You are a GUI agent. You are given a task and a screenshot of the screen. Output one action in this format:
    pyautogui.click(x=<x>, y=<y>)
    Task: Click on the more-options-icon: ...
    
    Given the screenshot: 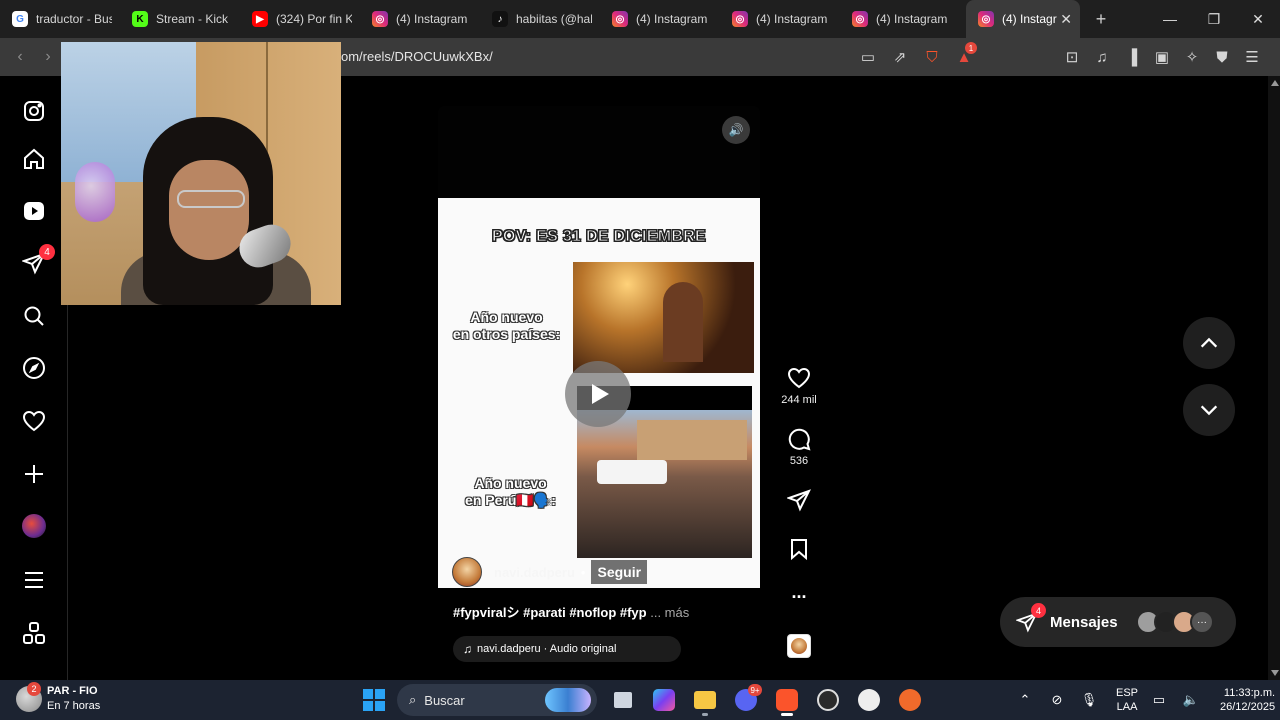 What is the action you would take?
    pyautogui.click(x=799, y=592)
    